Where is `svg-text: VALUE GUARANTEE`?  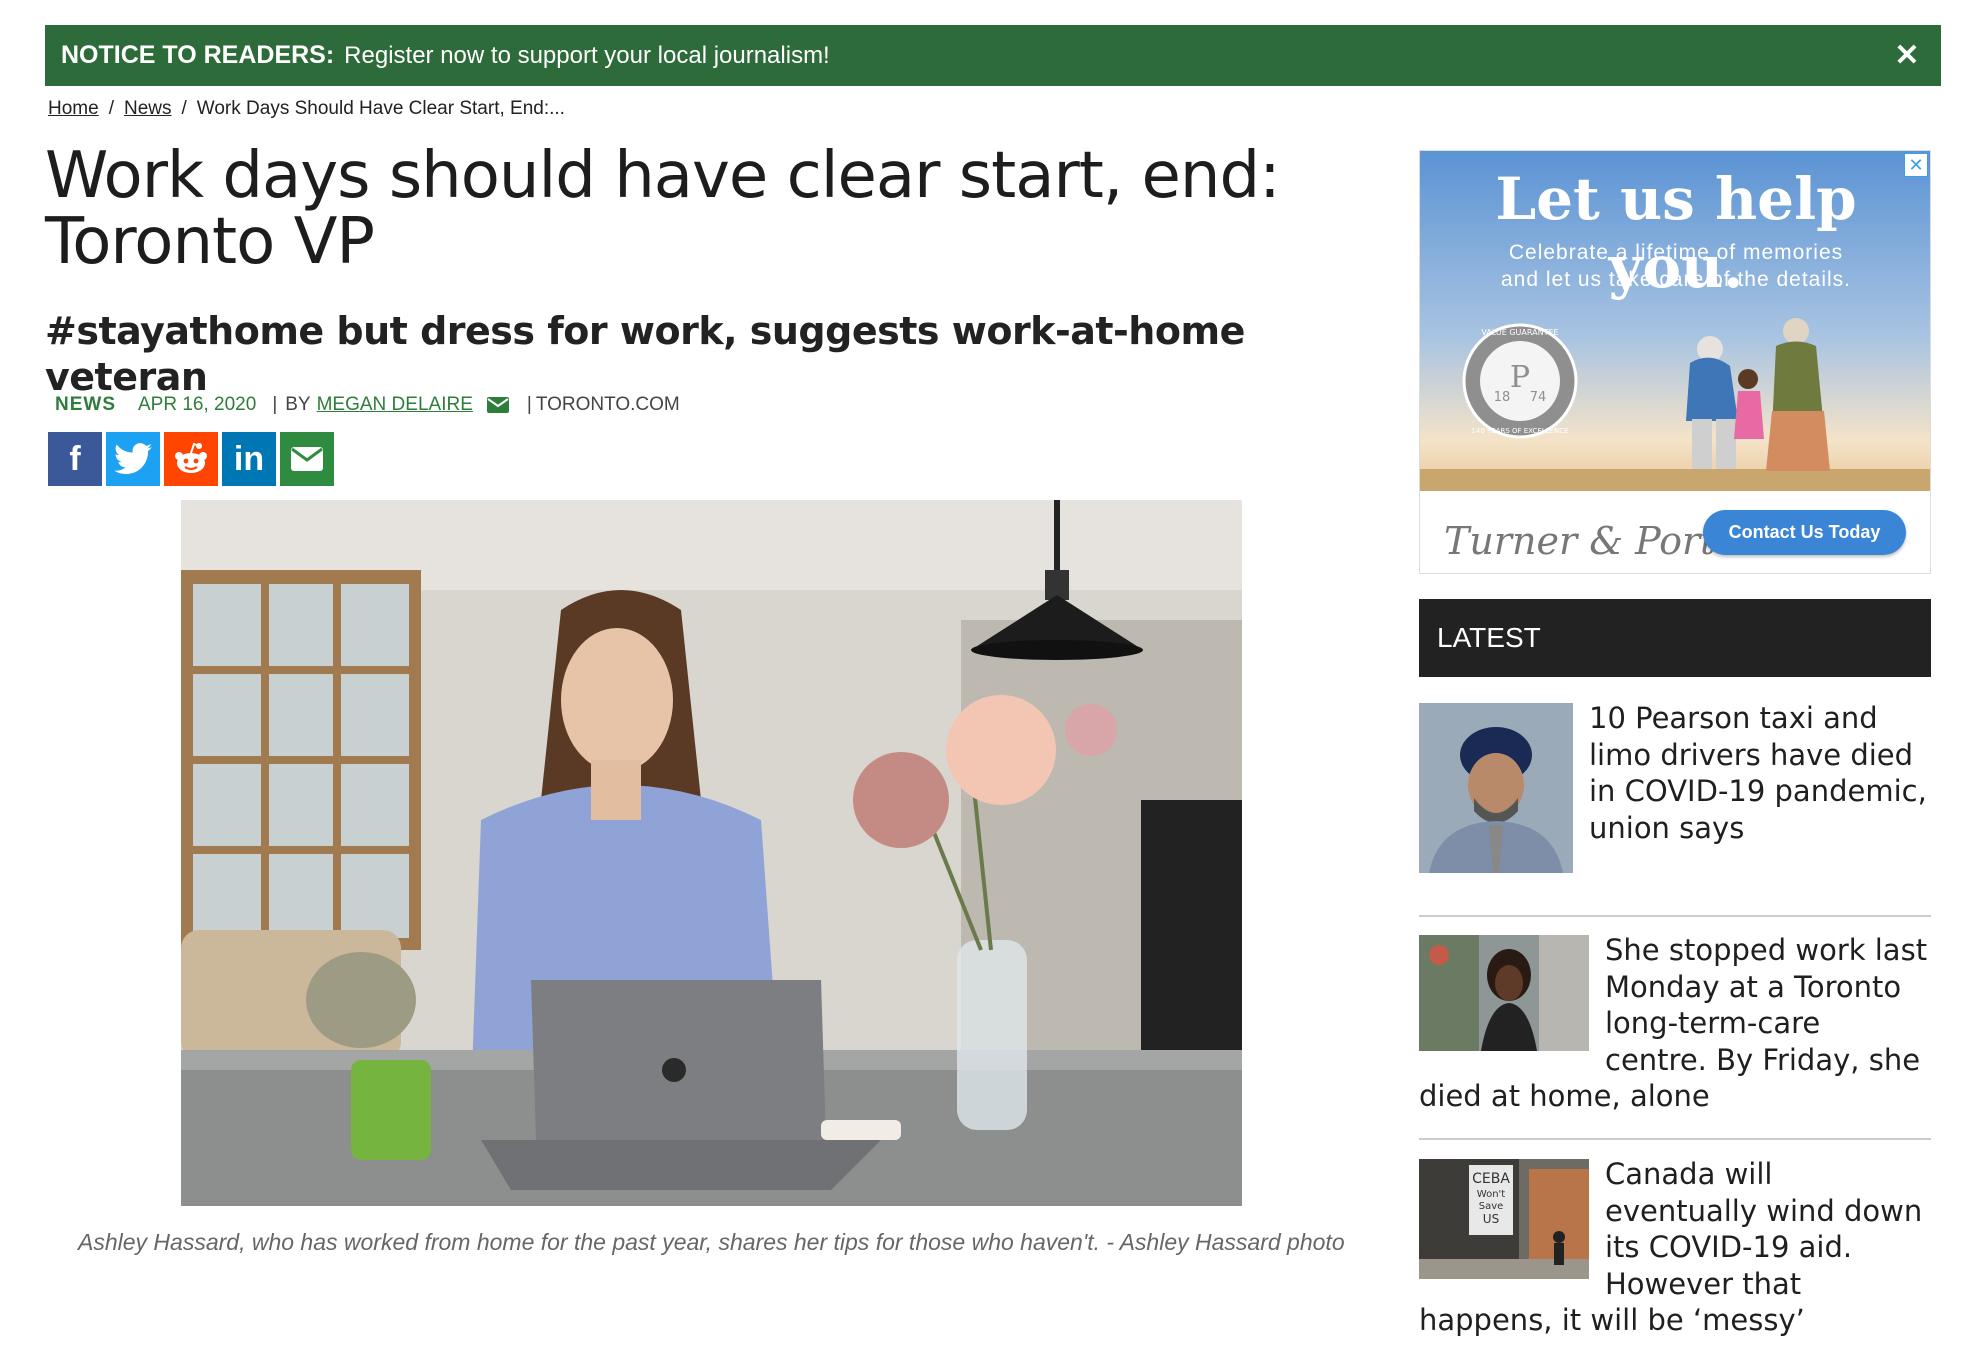 svg-text: VALUE GUARANTEE is located at coordinates (1519, 332).